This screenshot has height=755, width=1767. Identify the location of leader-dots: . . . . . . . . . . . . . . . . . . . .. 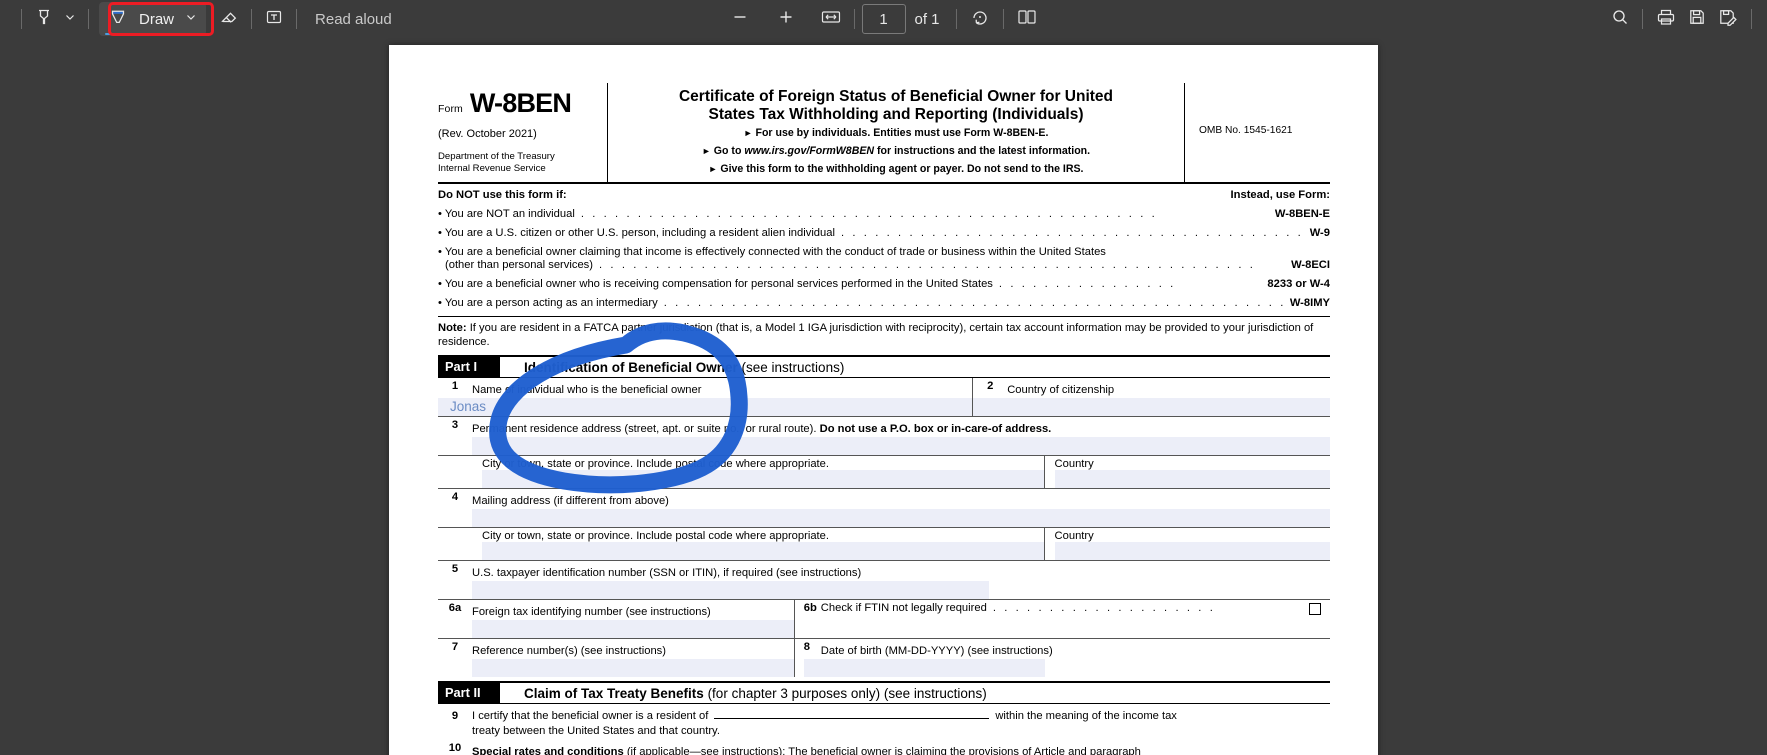
(1104, 608).